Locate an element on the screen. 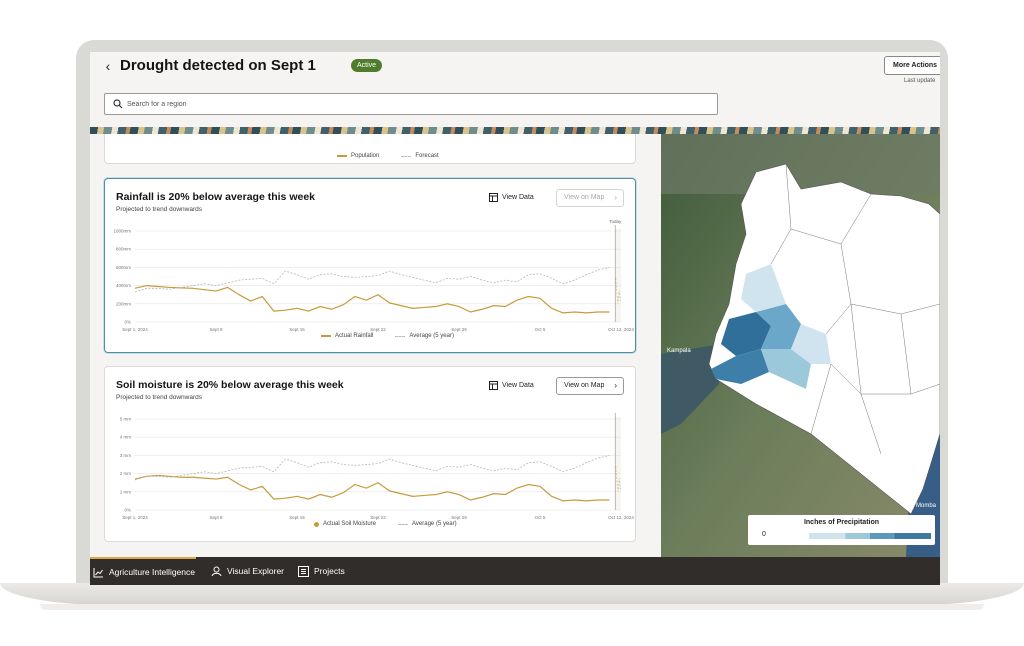 This screenshot has width=1024, height=646. chart-icon is located at coordinates (98, 572).